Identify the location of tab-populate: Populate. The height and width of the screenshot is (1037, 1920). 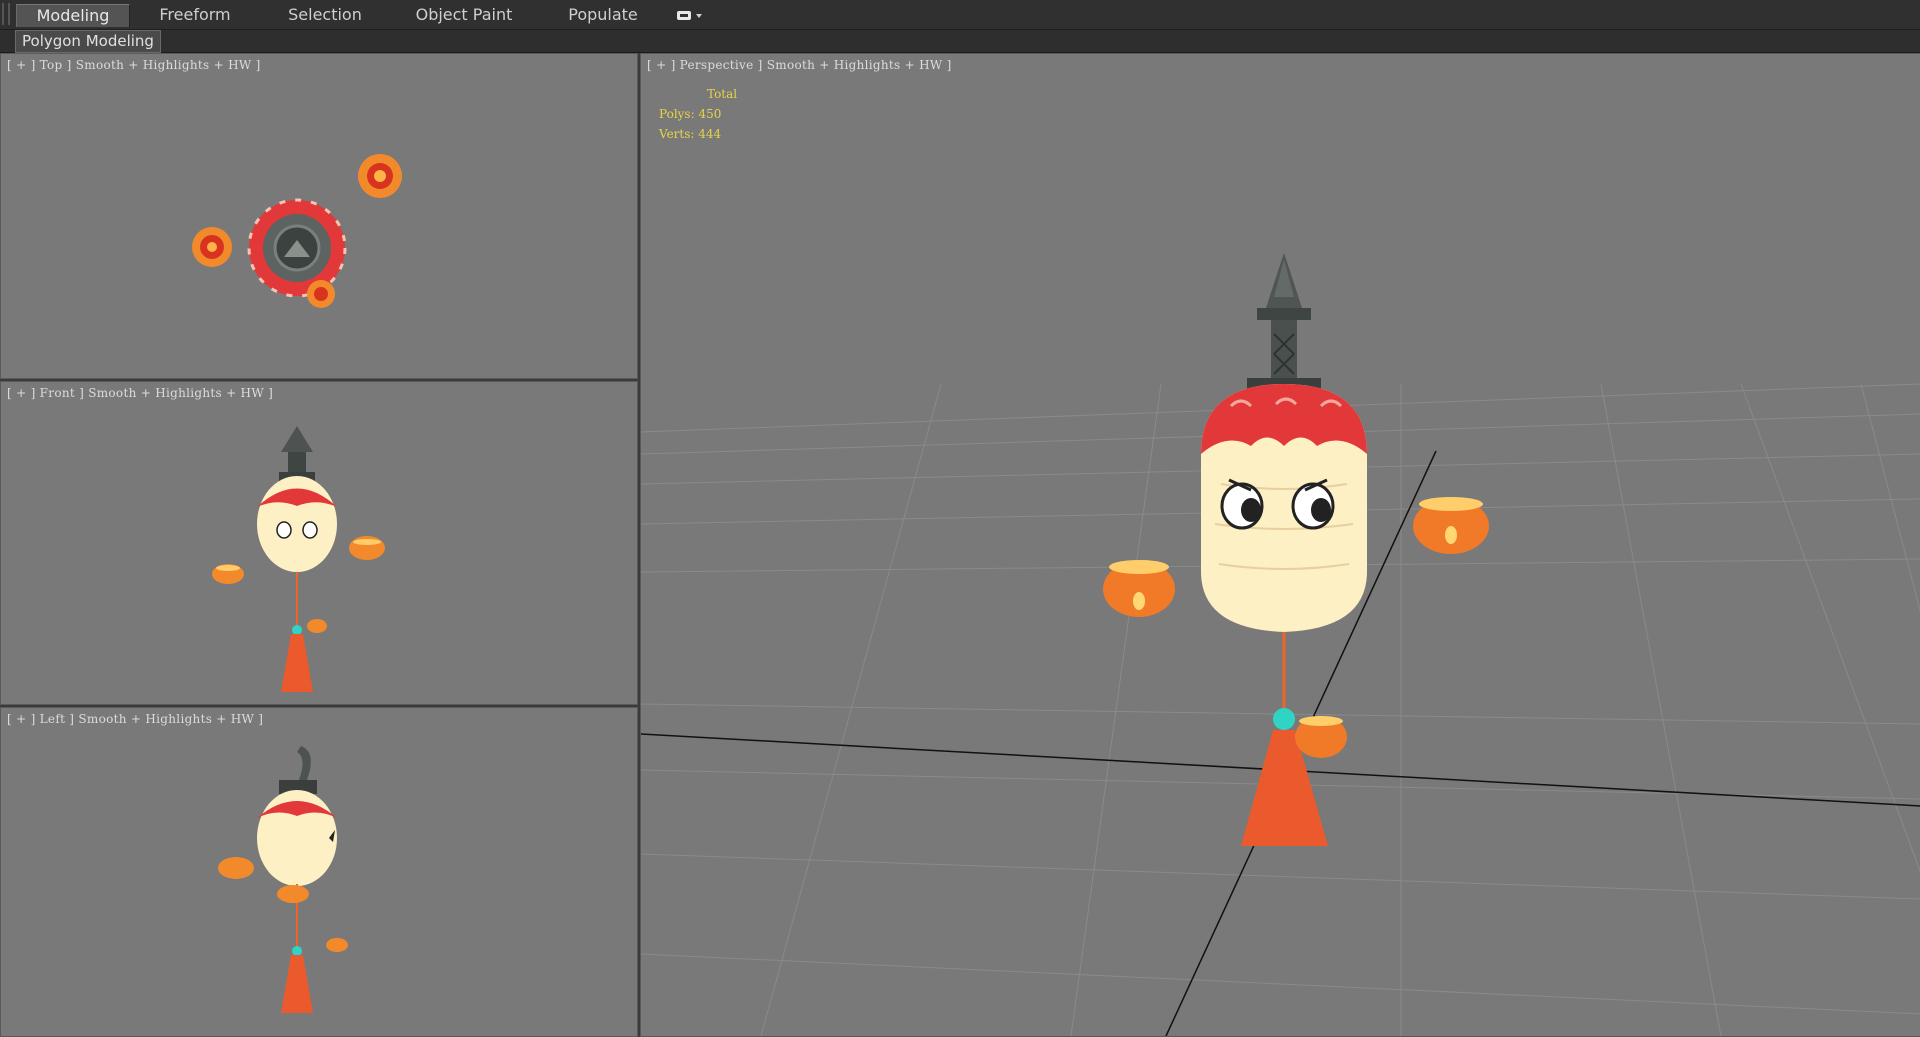
(603, 15).